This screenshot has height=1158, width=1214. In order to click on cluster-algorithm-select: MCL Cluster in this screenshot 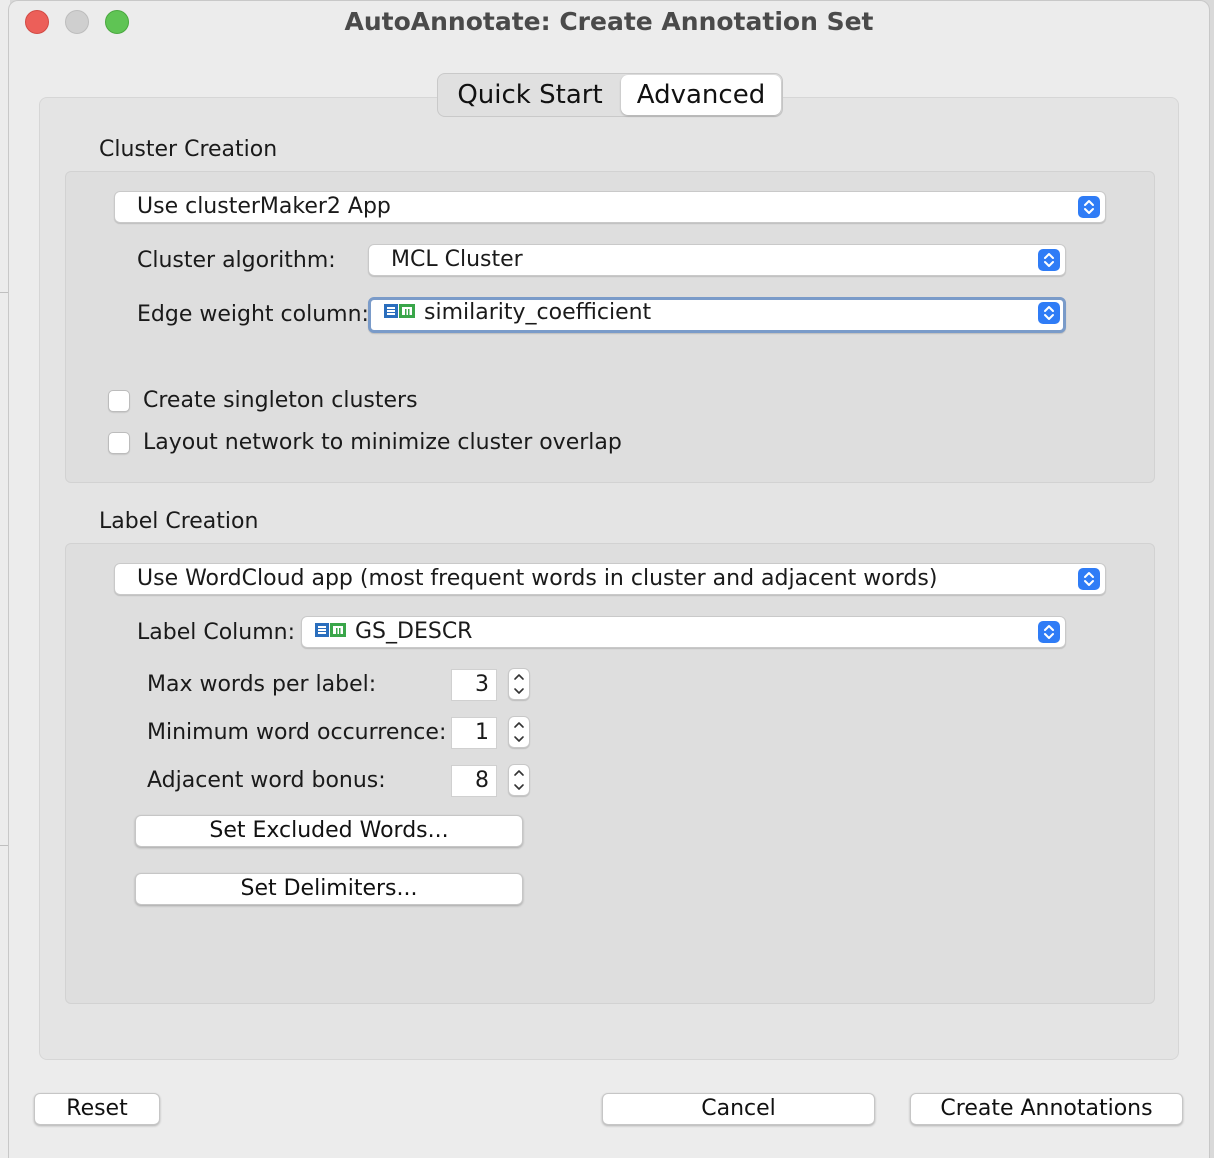, I will do `click(717, 260)`.